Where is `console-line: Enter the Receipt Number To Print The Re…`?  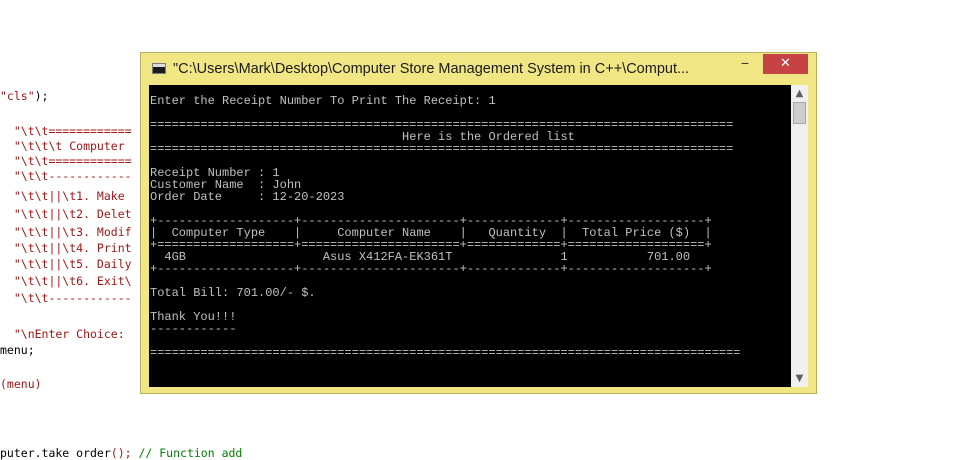 console-line: Enter the Receipt Number To Print The Re… is located at coordinates (323, 101).